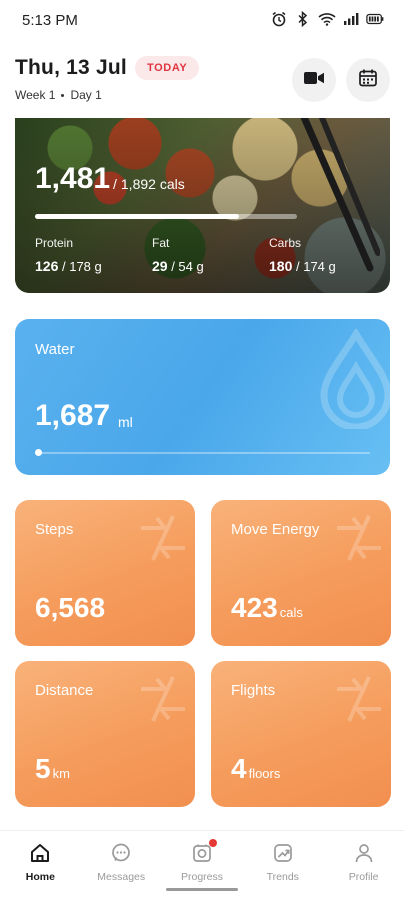 The width and height of the screenshot is (404, 900). What do you see at coordinates (351, 19) in the screenshot?
I see `signal-icon` at bounding box center [351, 19].